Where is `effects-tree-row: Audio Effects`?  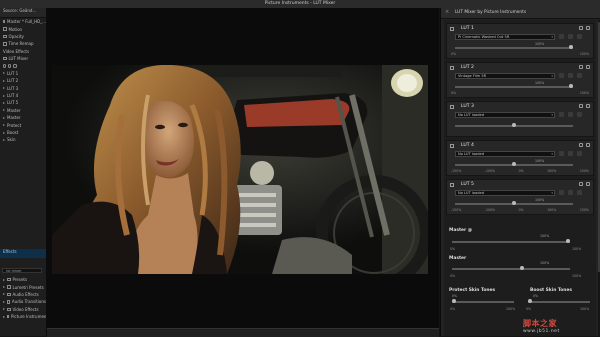
effects-tree-row: Audio Effects is located at coordinates (23, 294).